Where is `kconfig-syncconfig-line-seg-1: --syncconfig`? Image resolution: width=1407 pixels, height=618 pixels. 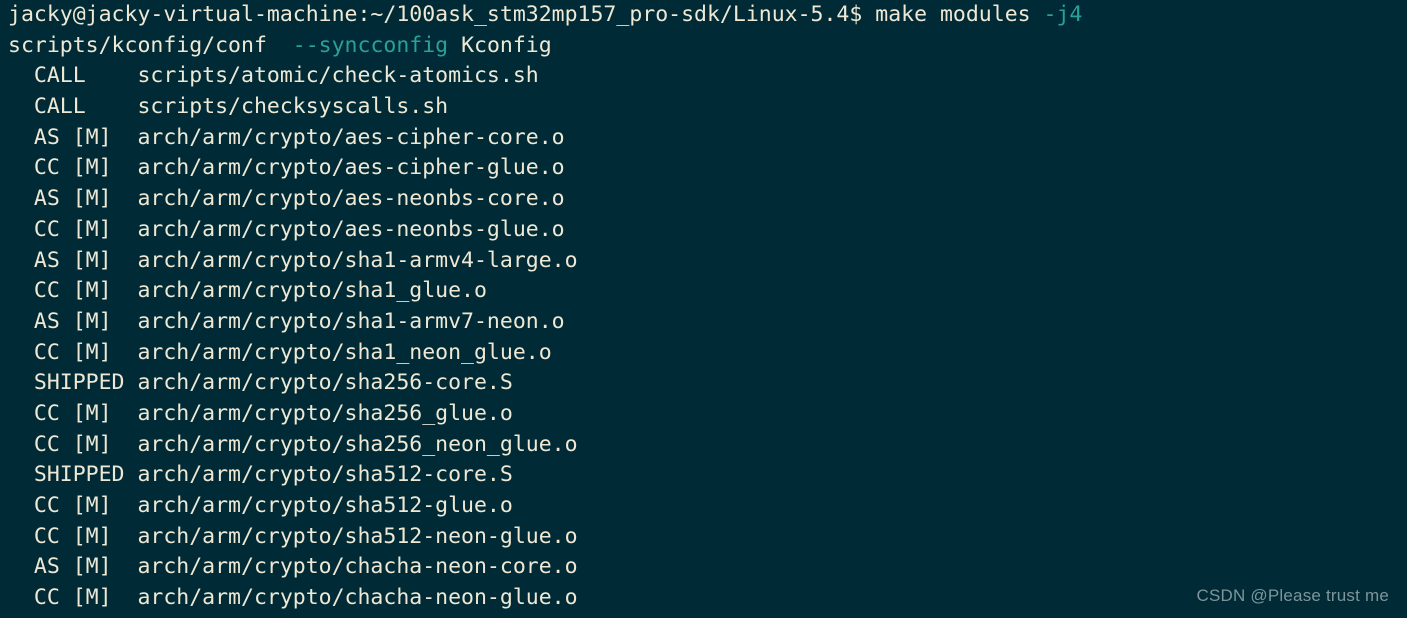 kconfig-syncconfig-line-seg-1: --syncconfig is located at coordinates (370, 45).